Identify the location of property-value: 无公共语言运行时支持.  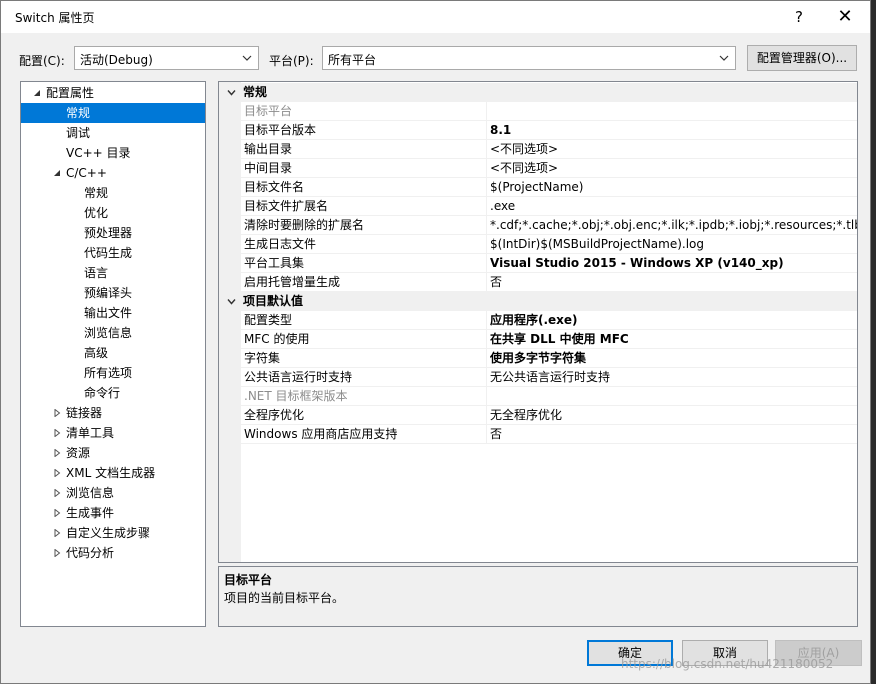
(673, 377).